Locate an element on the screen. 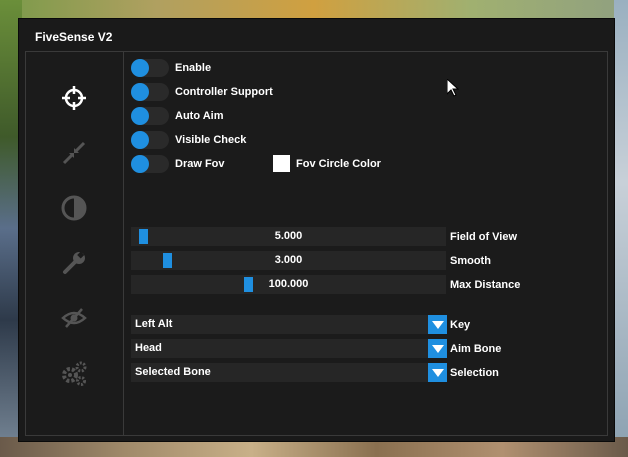  toggle-row-draw-fov: Draw Fov is located at coordinates (178, 164).